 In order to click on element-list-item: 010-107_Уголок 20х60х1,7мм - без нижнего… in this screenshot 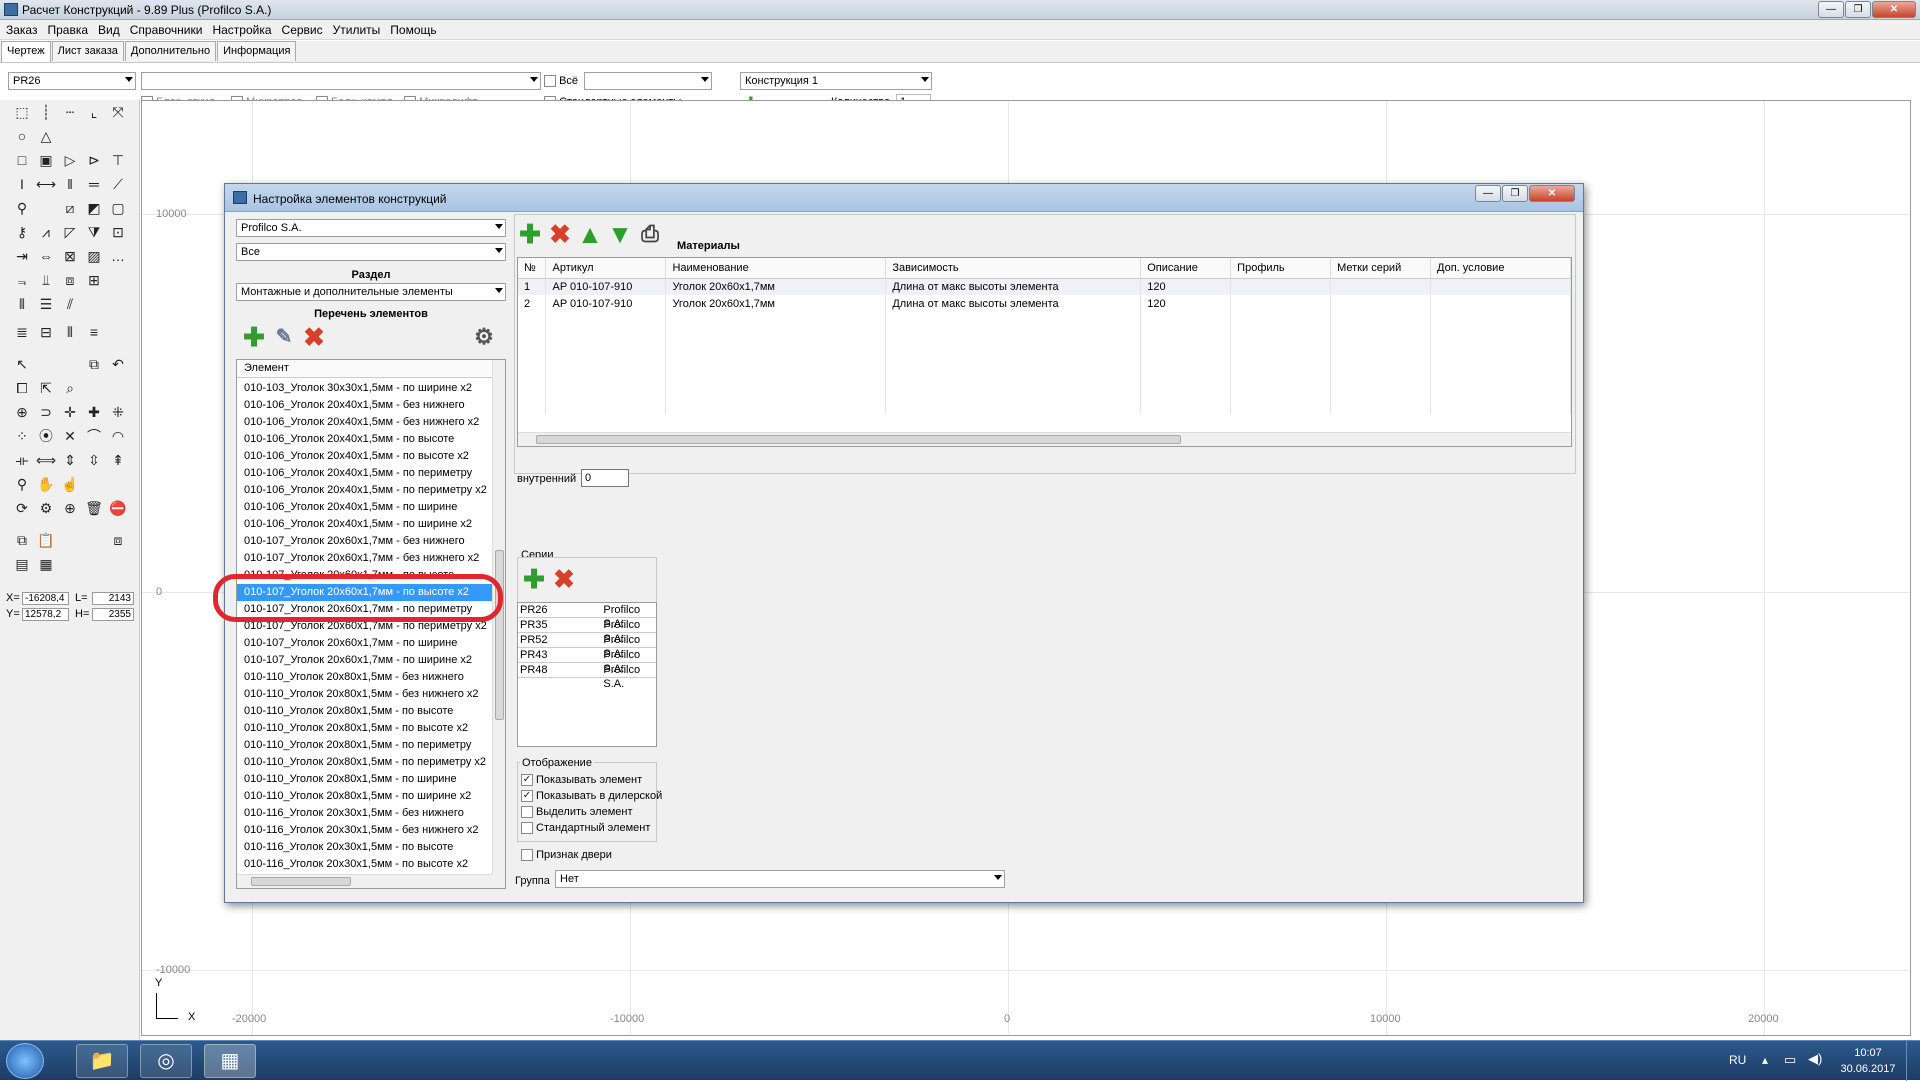, I will do `click(371, 558)`.